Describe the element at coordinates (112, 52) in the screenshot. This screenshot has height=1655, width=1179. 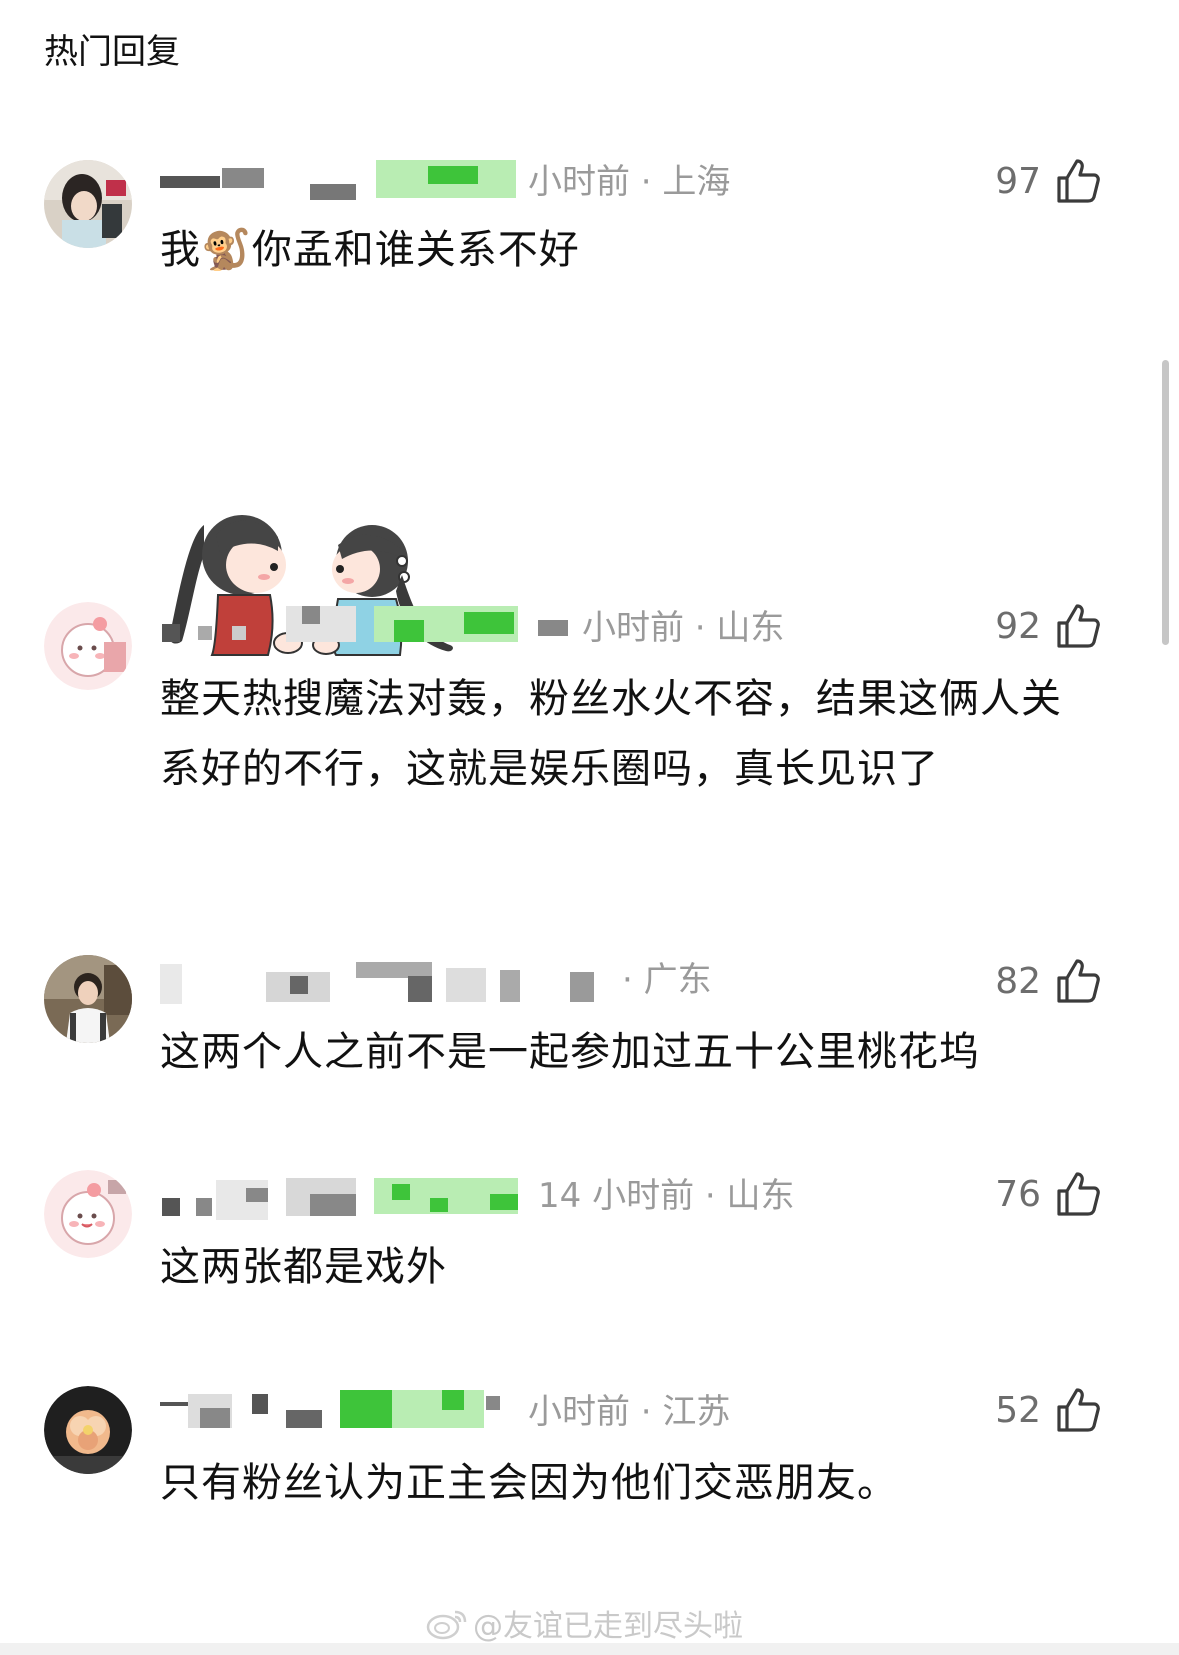
I see `section-title: 热门回复` at that location.